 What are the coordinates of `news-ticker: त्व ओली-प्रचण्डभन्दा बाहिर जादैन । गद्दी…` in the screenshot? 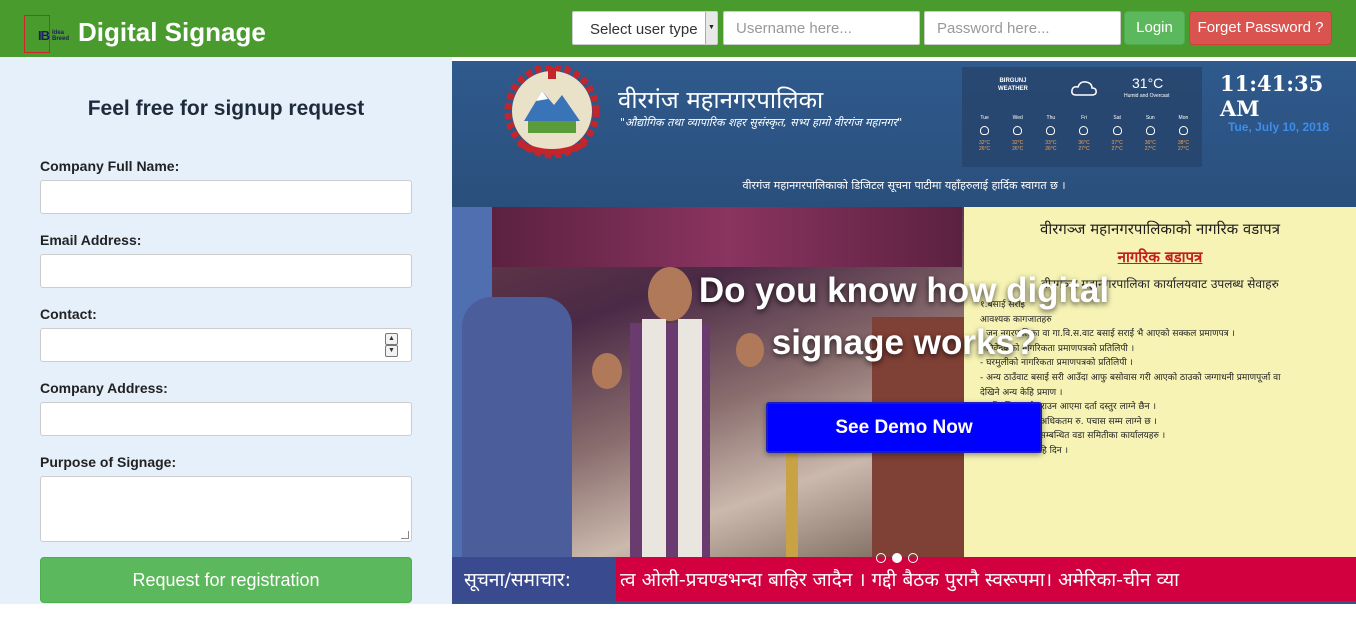 It's located at (904, 579).